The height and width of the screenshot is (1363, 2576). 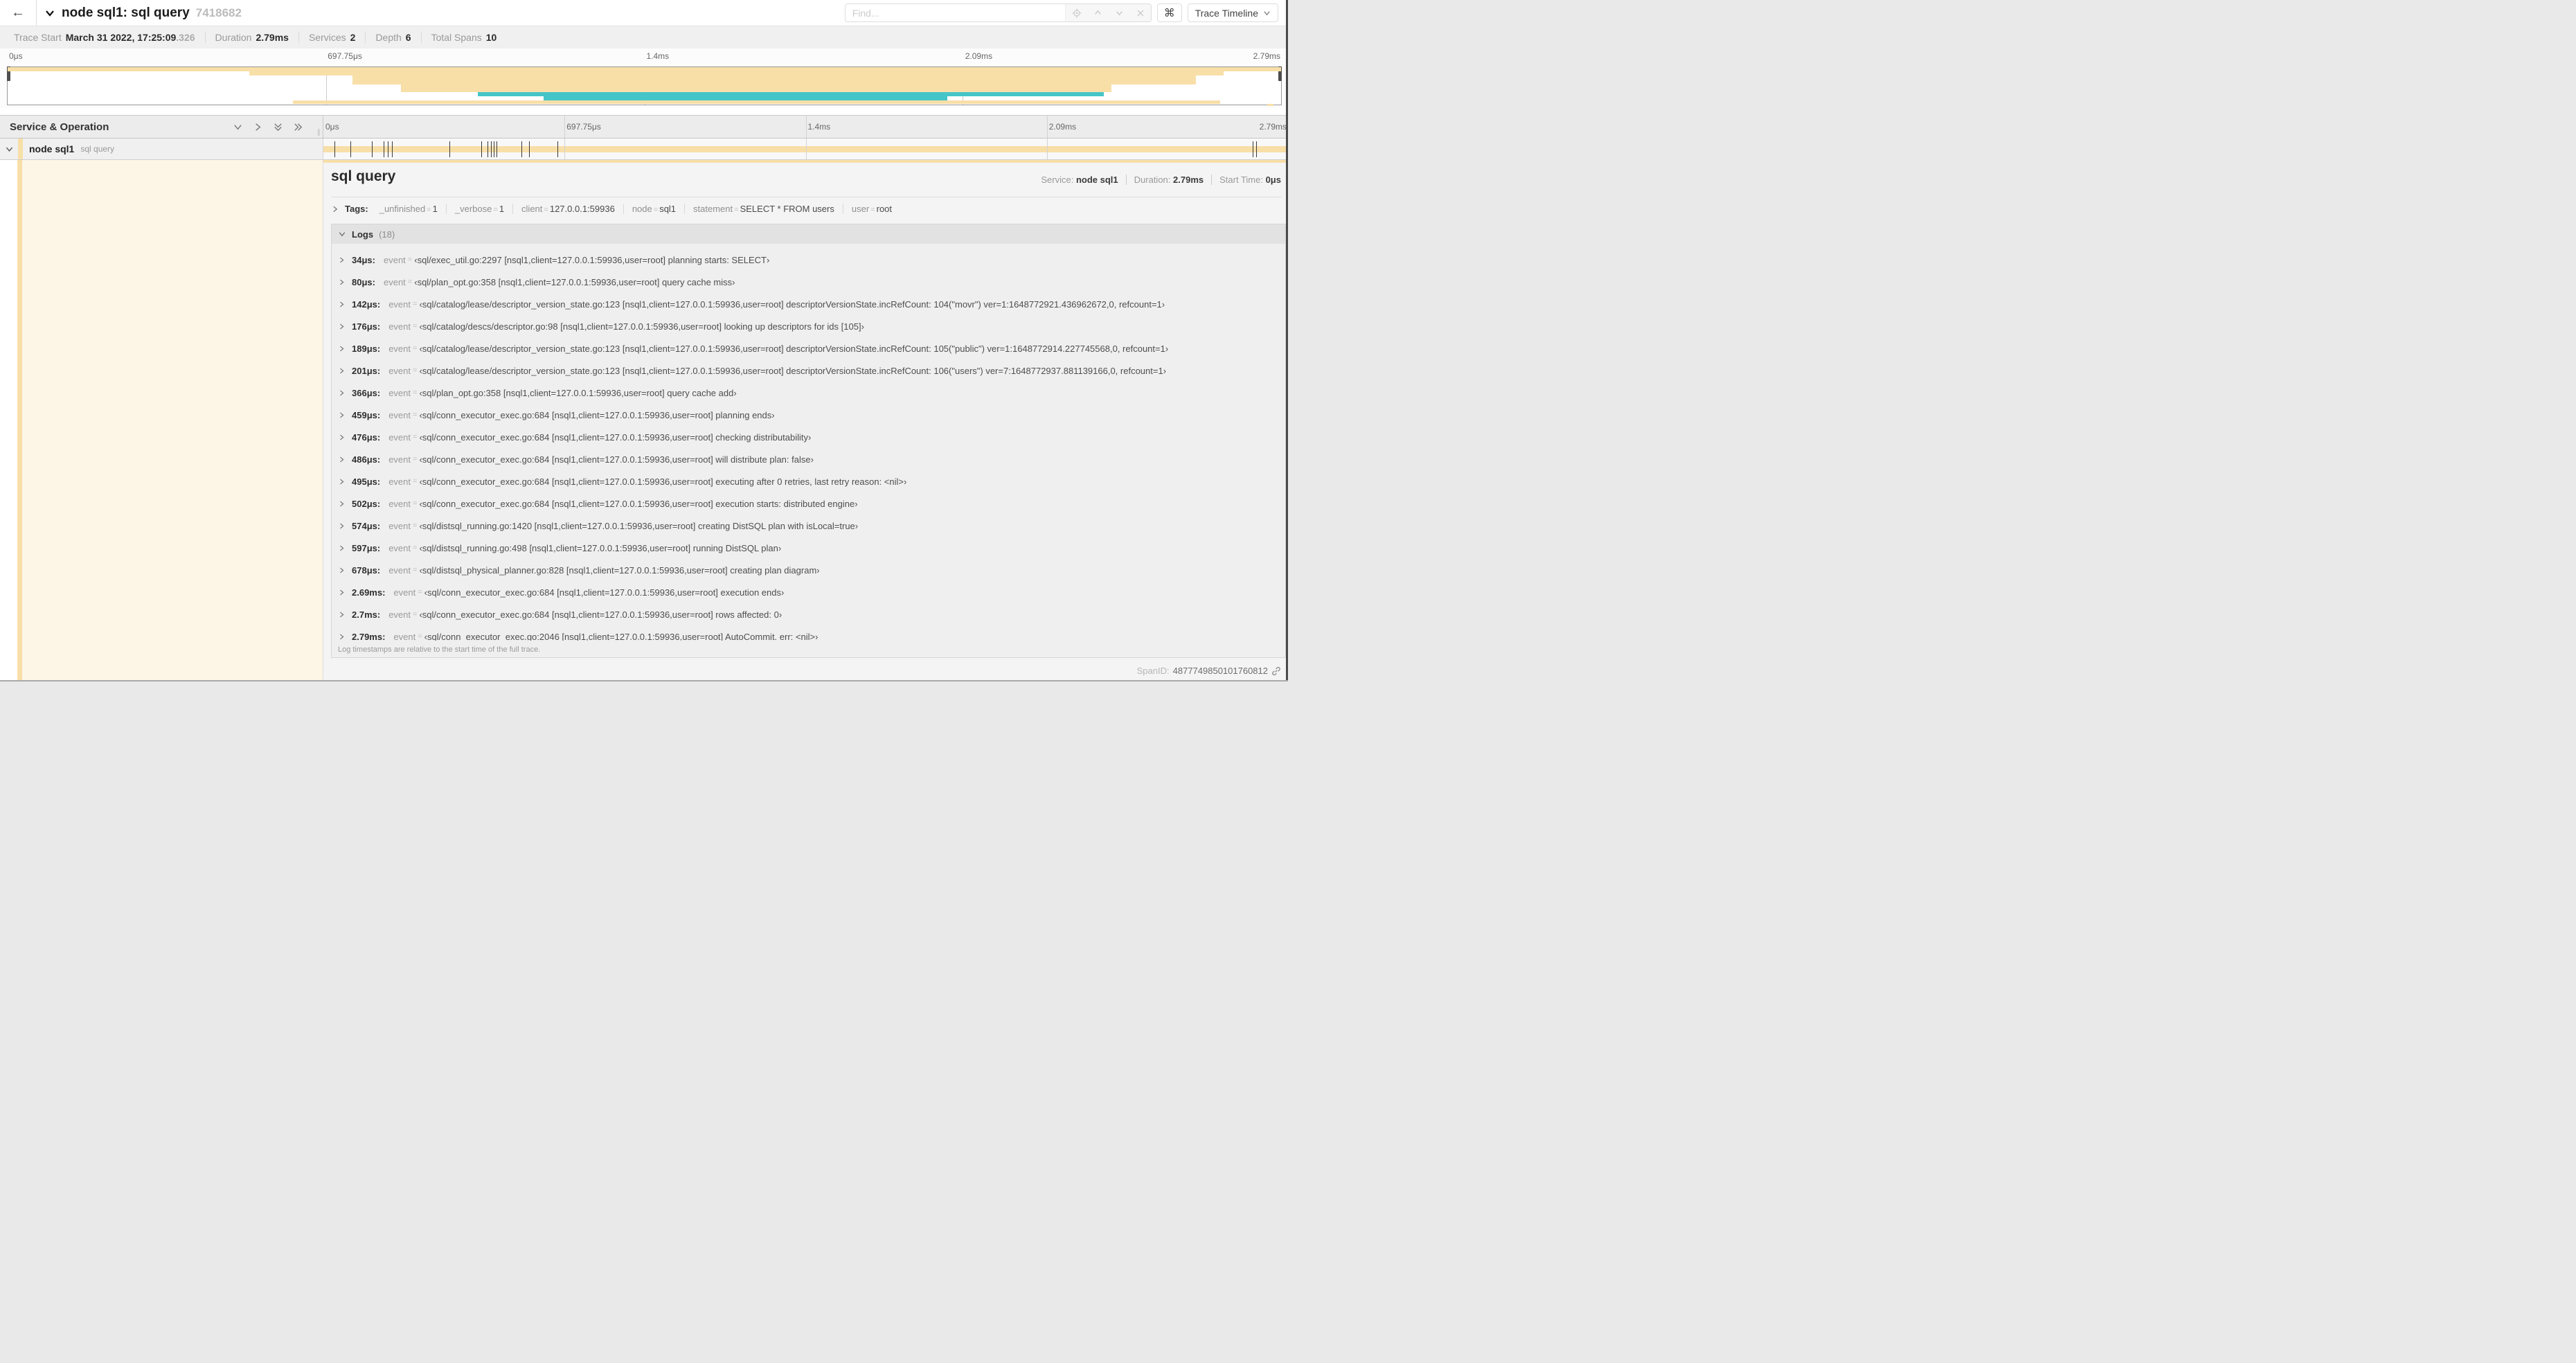 What do you see at coordinates (568, 209) in the screenshot?
I see `tag-item: client = 127.0.0.1:59936` at bounding box center [568, 209].